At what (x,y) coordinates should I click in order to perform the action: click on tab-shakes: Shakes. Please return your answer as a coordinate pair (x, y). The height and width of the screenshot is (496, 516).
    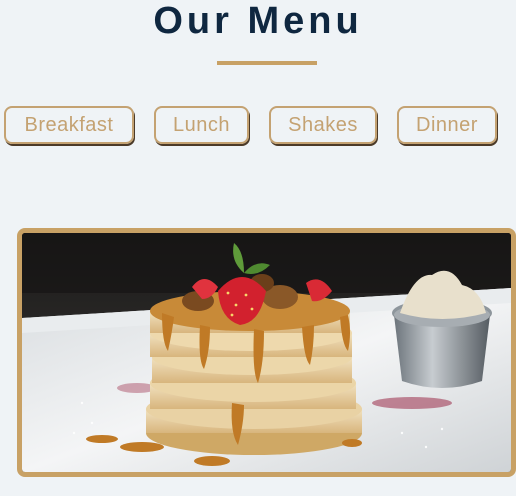
    Looking at the image, I should click on (323, 125).